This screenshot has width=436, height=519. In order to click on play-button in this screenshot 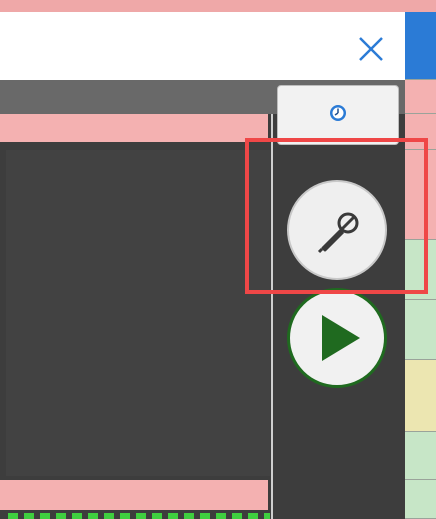, I will do `click(337, 338)`.